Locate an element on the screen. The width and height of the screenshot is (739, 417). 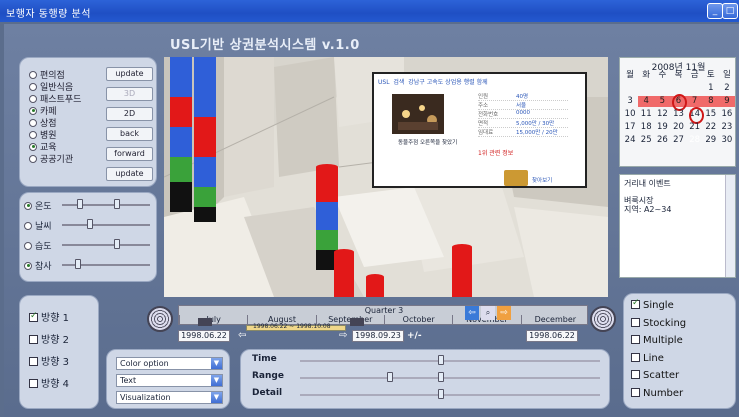
direction-option: 방향 3 is located at coordinates (49, 360).